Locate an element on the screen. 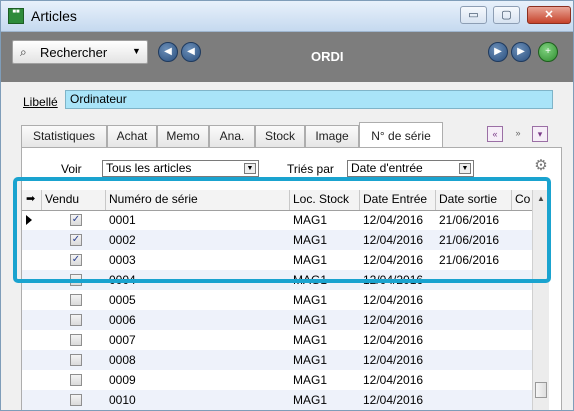 Image resolution: width=574 pixels, height=411 pixels. last-record-button: ▶ is located at coordinates (521, 52).